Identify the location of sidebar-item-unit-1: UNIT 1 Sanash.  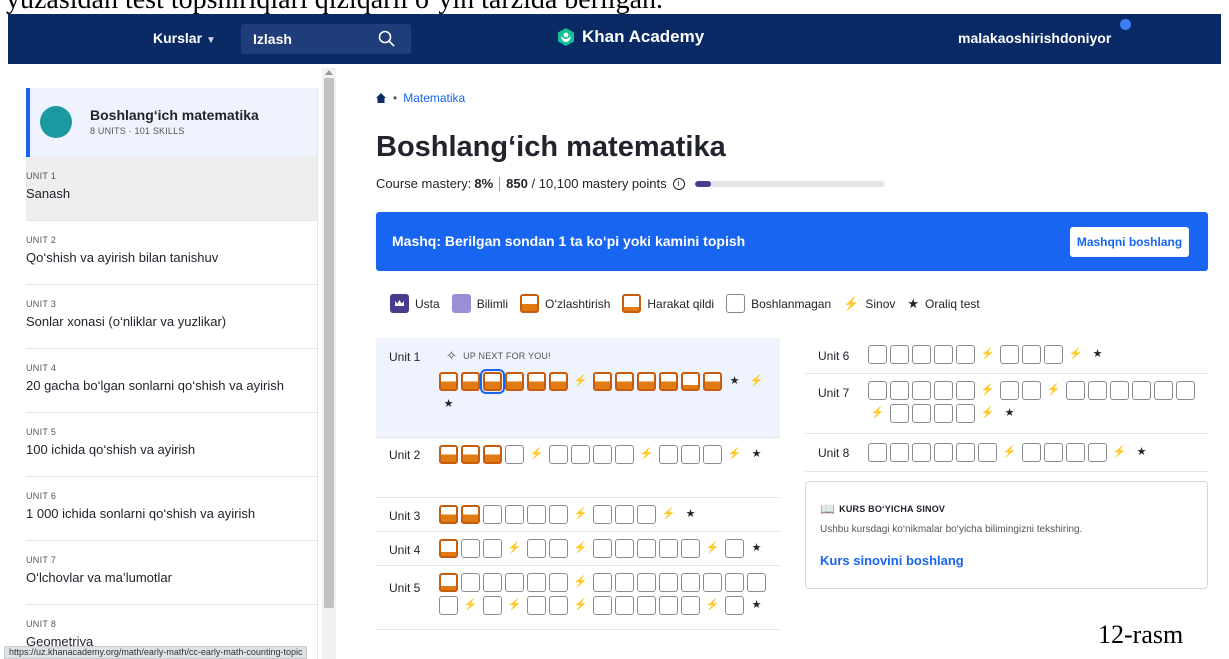
(171, 189).